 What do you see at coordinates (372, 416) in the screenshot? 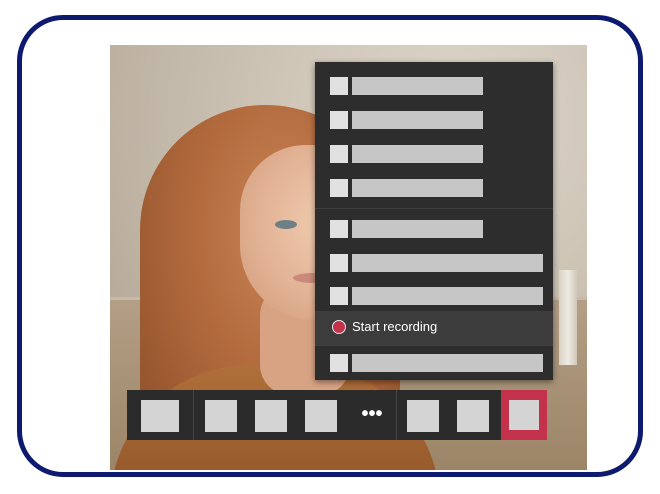
I see `more-options-icon: •••` at bounding box center [372, 416].